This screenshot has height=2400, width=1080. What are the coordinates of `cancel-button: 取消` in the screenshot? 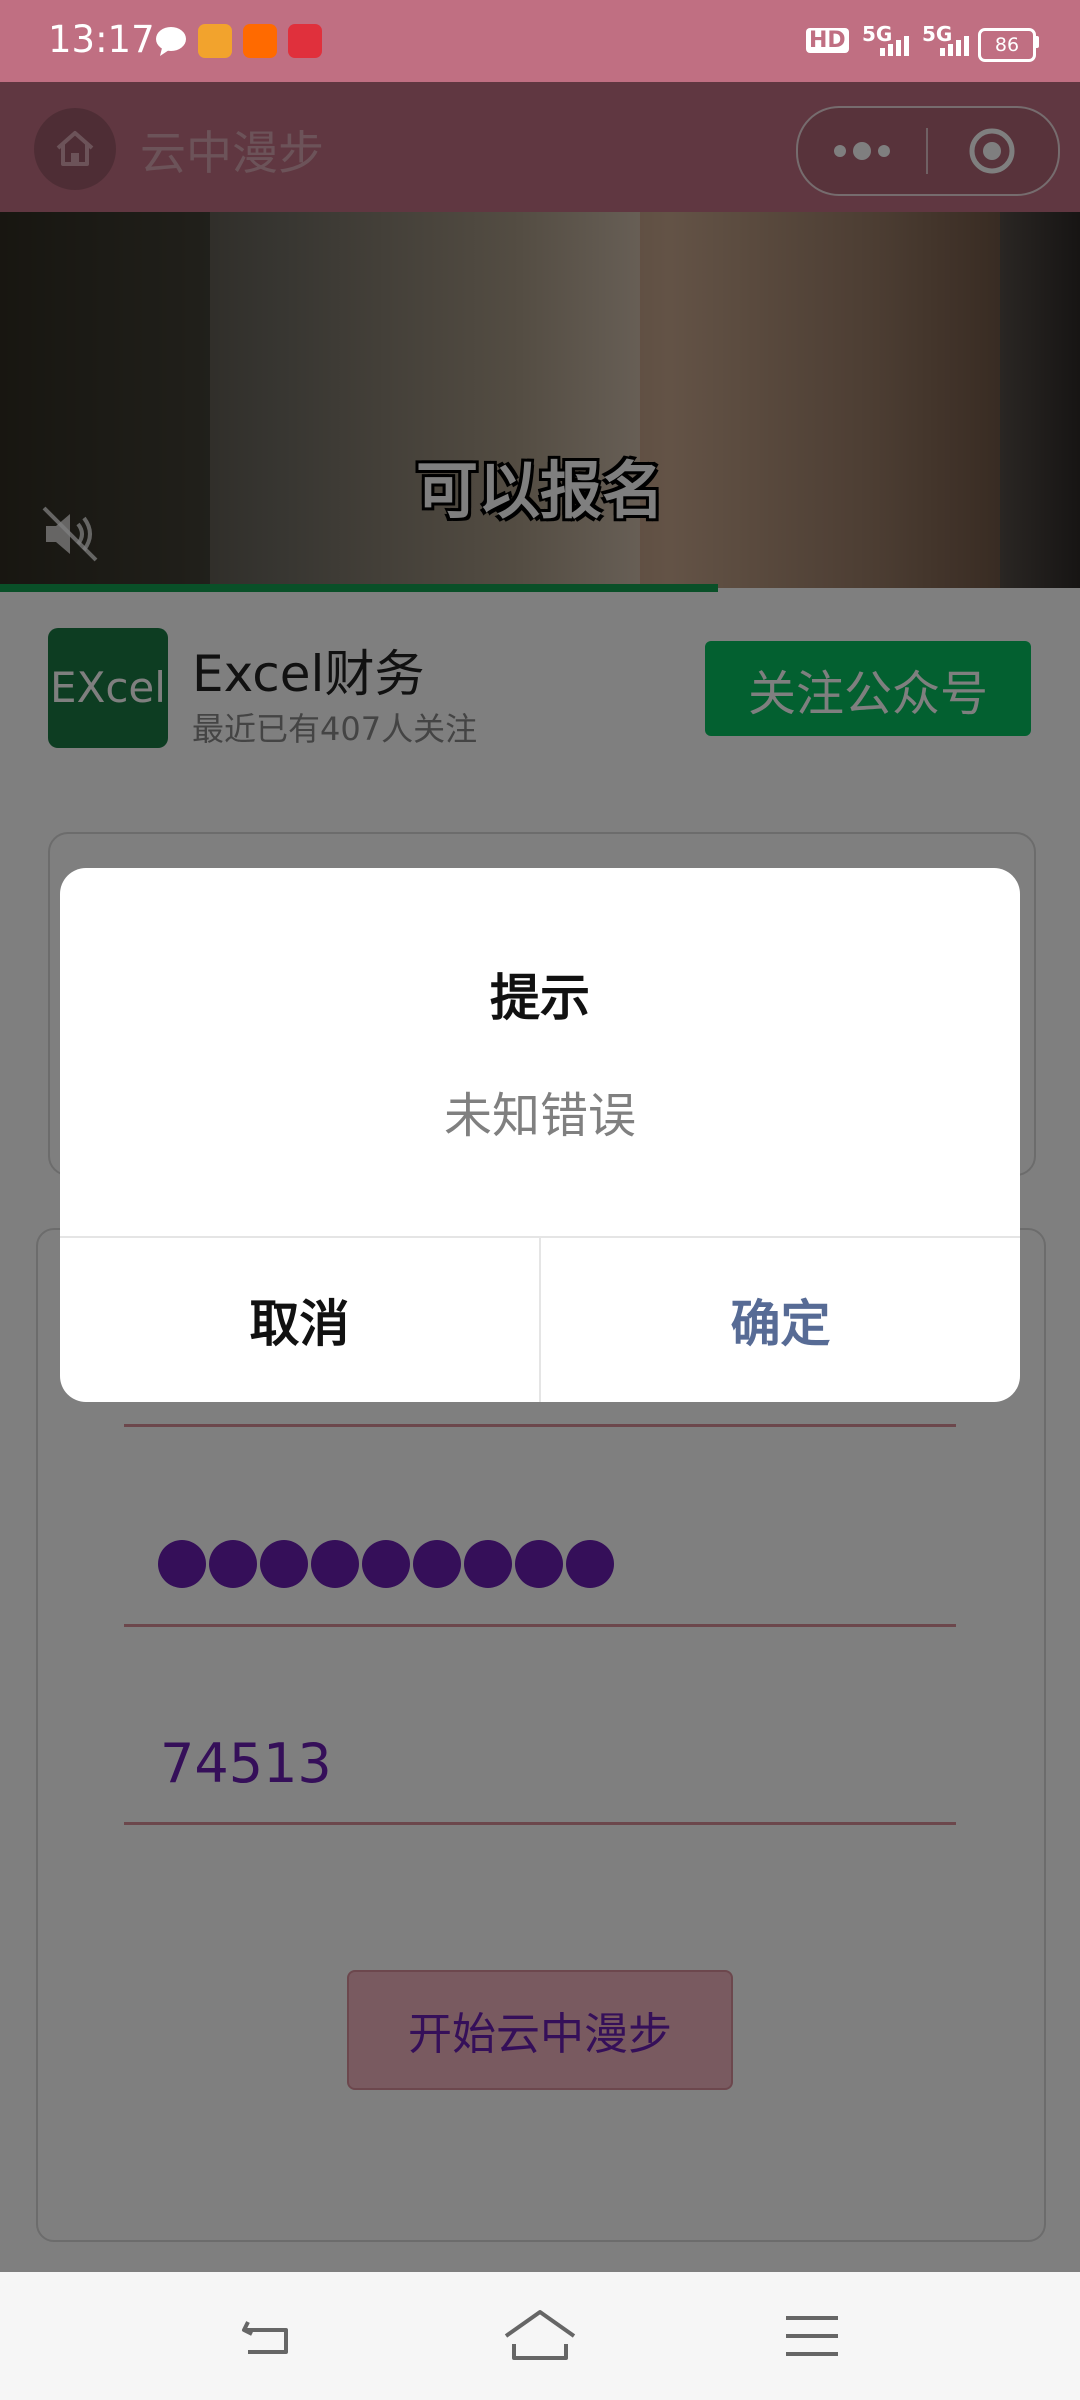 It's located at (299, 1320).